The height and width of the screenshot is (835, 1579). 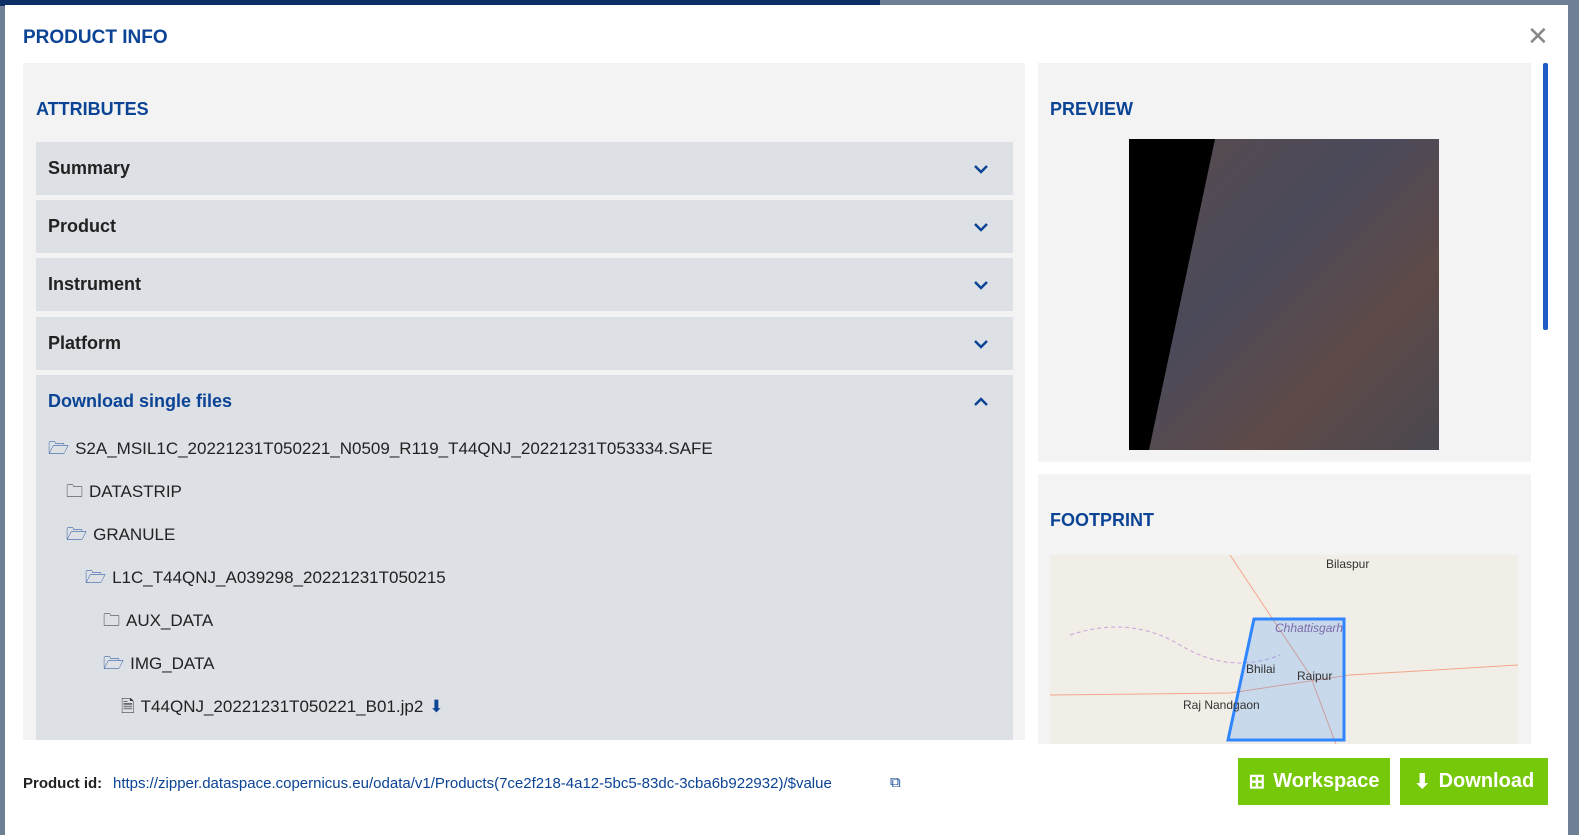 I want to click on tree-folder: 🗁 IMG_DATA, so click(x=158, y=664).